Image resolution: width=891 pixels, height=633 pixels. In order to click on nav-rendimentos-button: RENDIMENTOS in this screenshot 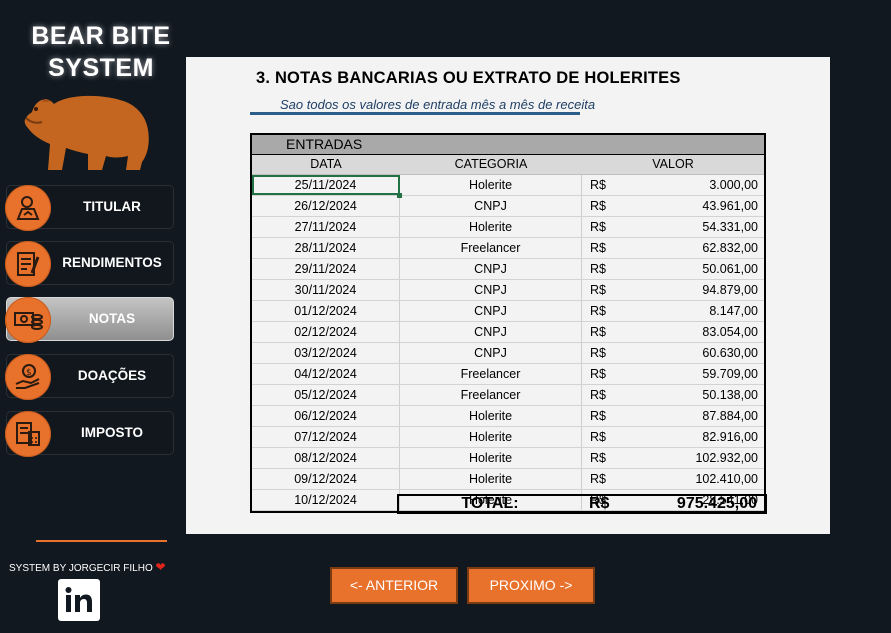, I will do `click(89, 264)`.